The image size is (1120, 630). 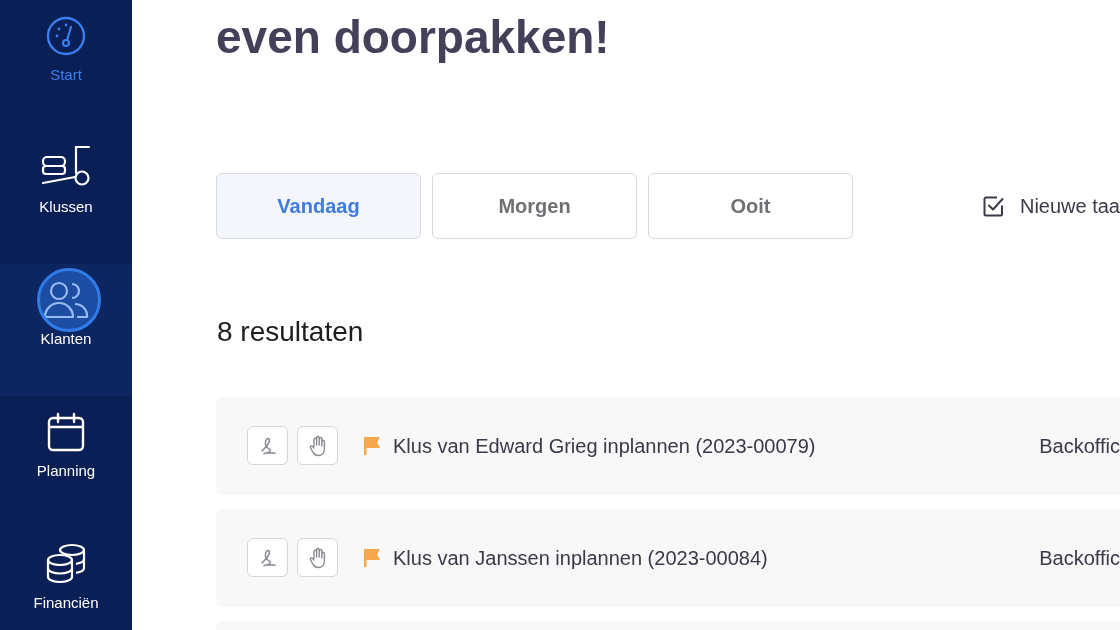 I want to click on sidebar-item: Financiën, so click(x=66, y=579).